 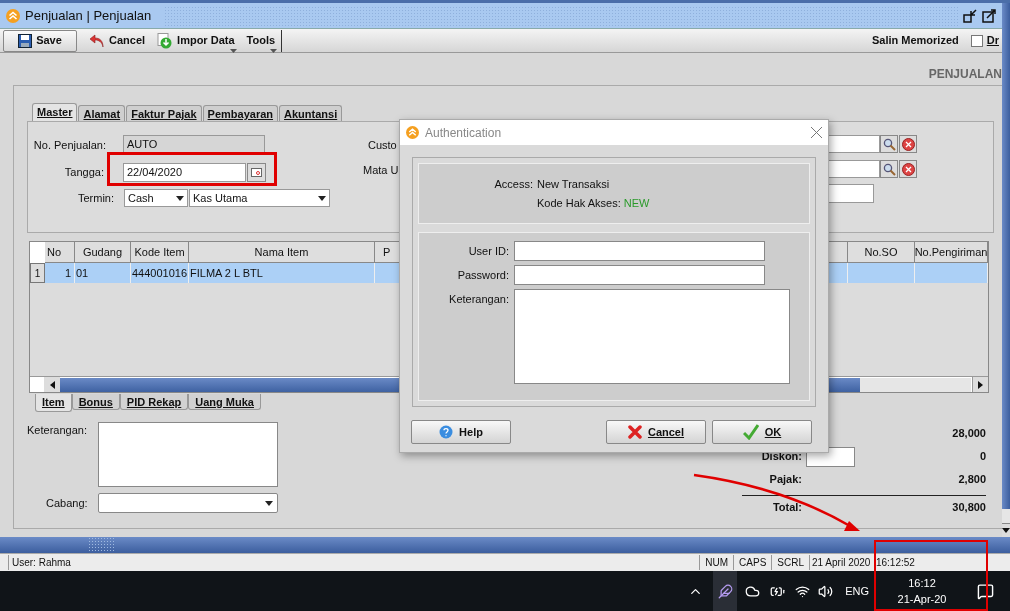 What do you see at coordinates (803, 591) in the screenshot?
I see `wifi-icon` at bounding box center [803, 591].